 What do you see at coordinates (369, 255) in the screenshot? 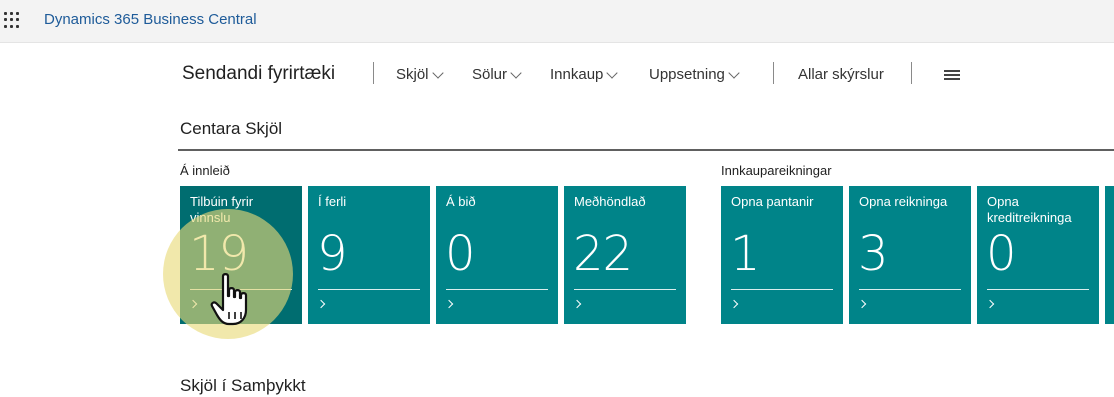
I see `tile-in-progress: Í ferli 9` at bounding box center [369, 255].